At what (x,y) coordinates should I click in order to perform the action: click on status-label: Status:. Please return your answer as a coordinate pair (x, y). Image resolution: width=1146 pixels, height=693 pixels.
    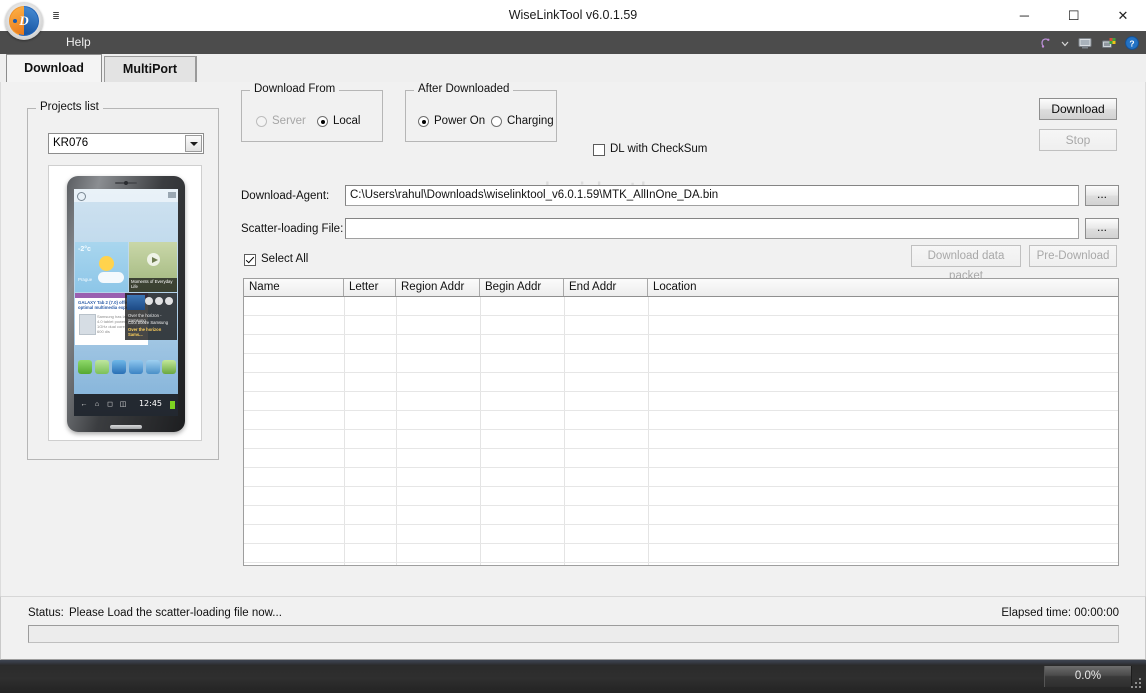
    Looking at the image, I should click on (46, 613).